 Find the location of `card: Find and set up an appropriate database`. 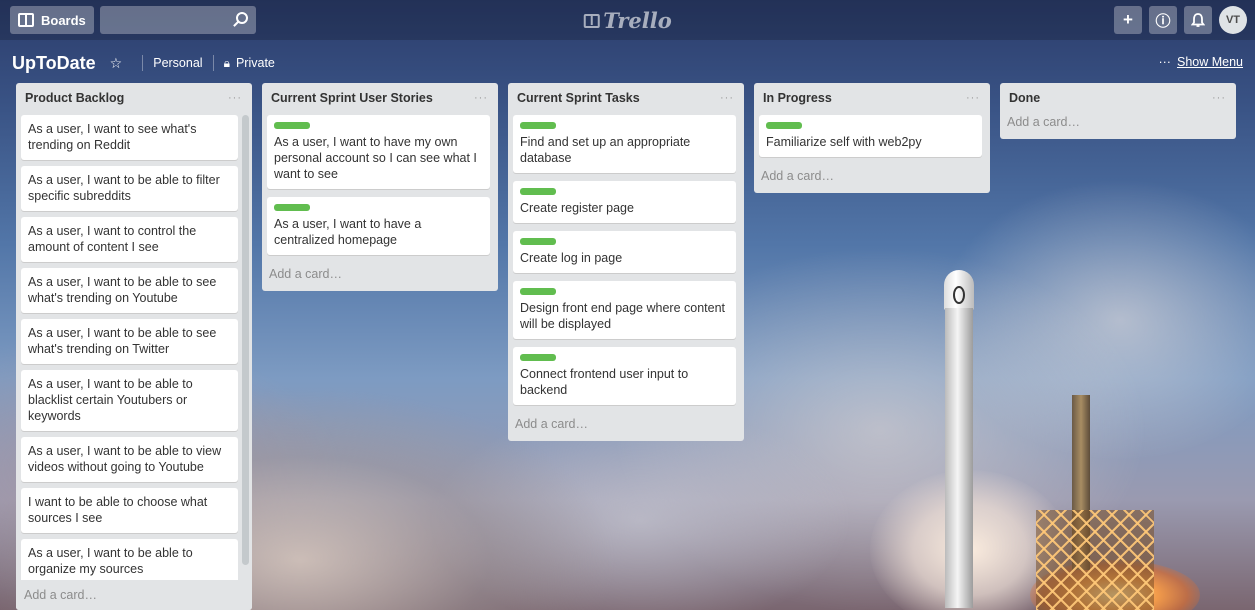

card: Find and set up an appropriate database is located at coordinates (624, 144).